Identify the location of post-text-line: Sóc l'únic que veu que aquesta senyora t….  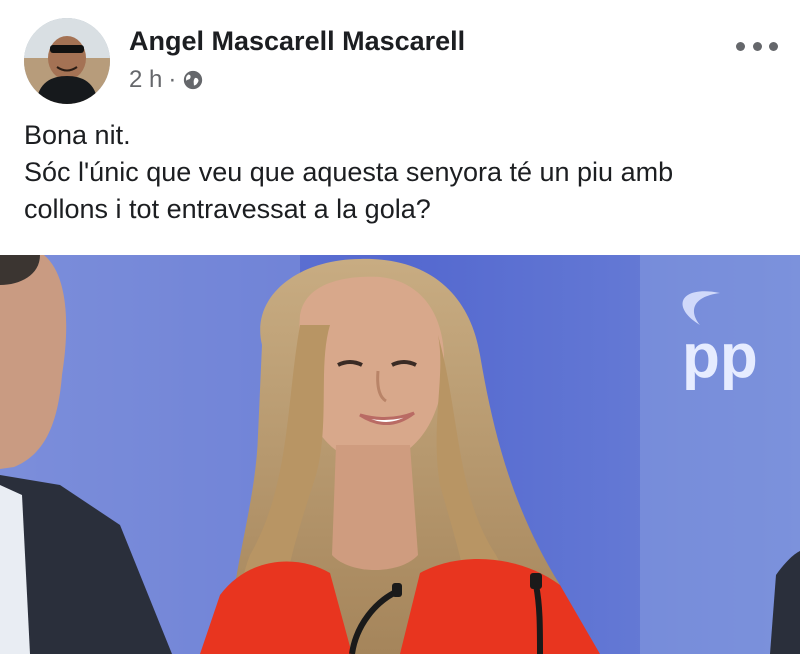
(349, 172).